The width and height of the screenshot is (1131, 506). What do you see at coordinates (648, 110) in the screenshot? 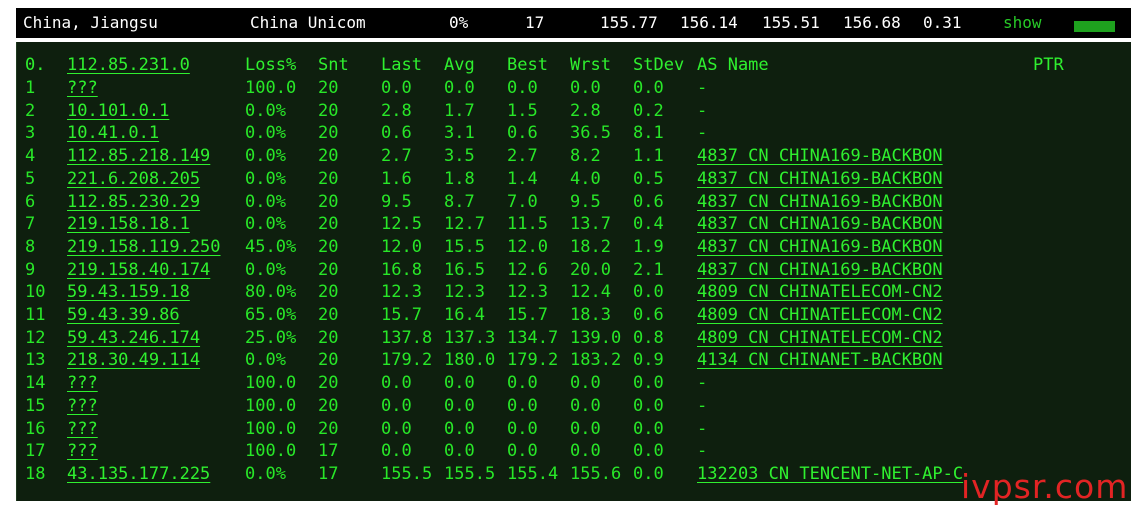
I see `hop-stdev: 0.2` at bounding box center [648, 110].